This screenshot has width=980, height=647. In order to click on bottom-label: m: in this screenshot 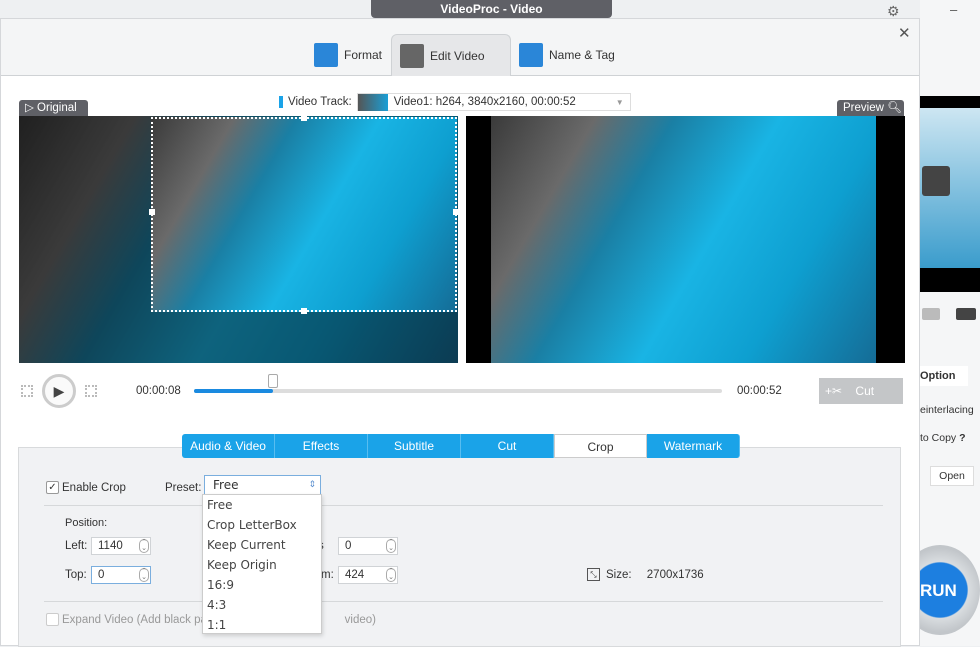, I will do `click(327, 575)`.